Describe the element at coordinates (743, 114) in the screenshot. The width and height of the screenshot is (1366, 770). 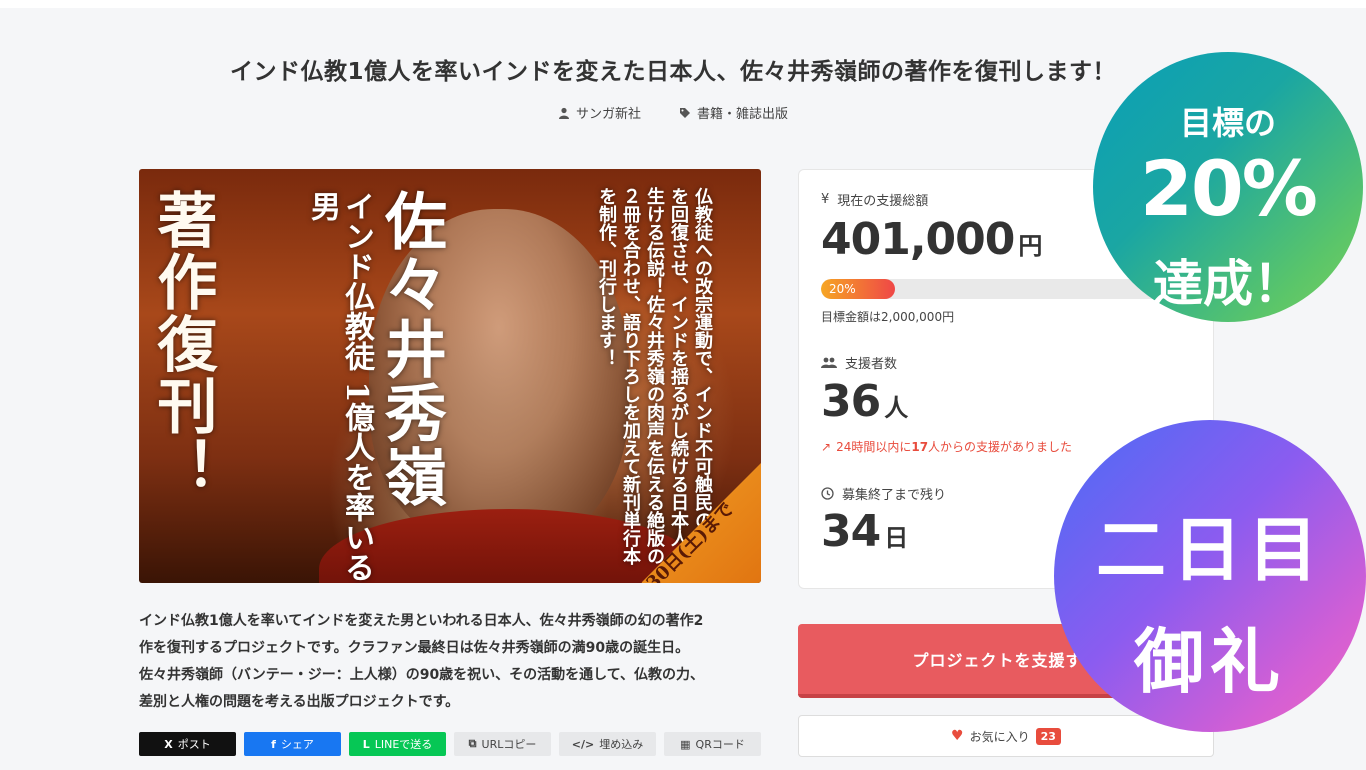
I see `category-name: 書籍・雑誌出版` at that location.